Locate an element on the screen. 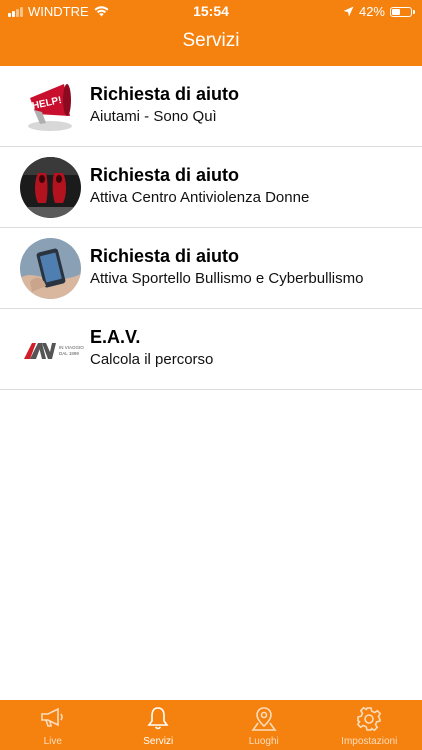  tab-luoghi: Luoghi is located at coordinates (264, 725).